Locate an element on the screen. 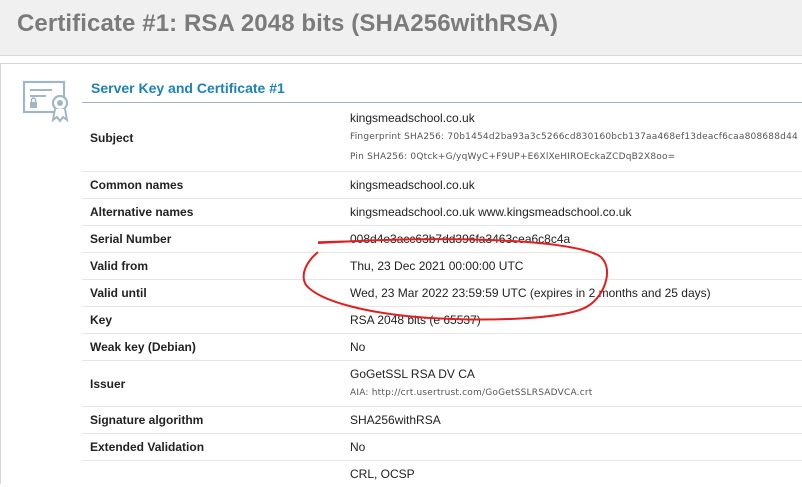 The height and width of the screenshot is (487, 802). row-label: Issuer is located at coordinates (108, 384).